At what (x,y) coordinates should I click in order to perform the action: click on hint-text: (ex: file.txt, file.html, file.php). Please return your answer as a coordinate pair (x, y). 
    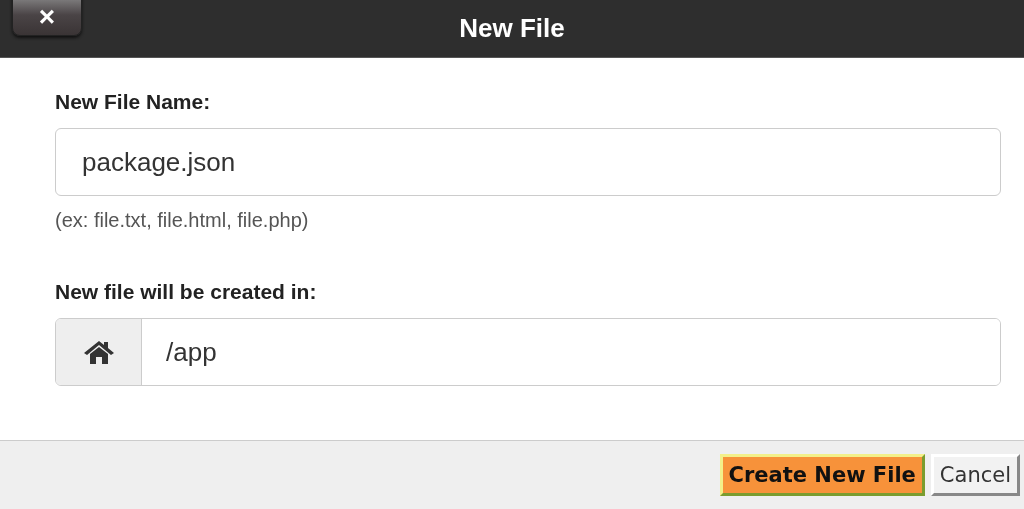
    Looking at the image, I should click on (182, 220).